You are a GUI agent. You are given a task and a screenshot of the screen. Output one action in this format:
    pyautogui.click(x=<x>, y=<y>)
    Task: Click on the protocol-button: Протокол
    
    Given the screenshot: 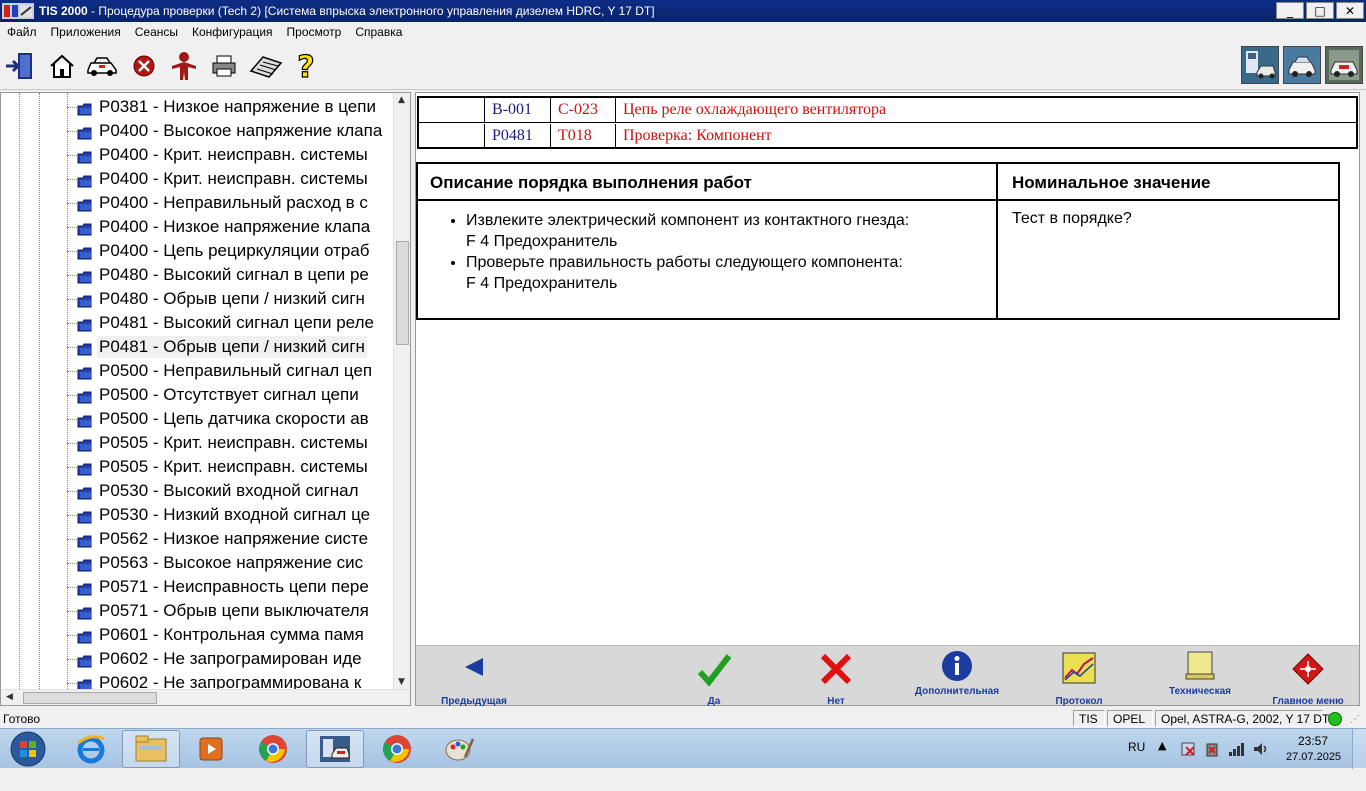 What is the action you would take?
    pyautogui.click(x=1079, y=676)
    